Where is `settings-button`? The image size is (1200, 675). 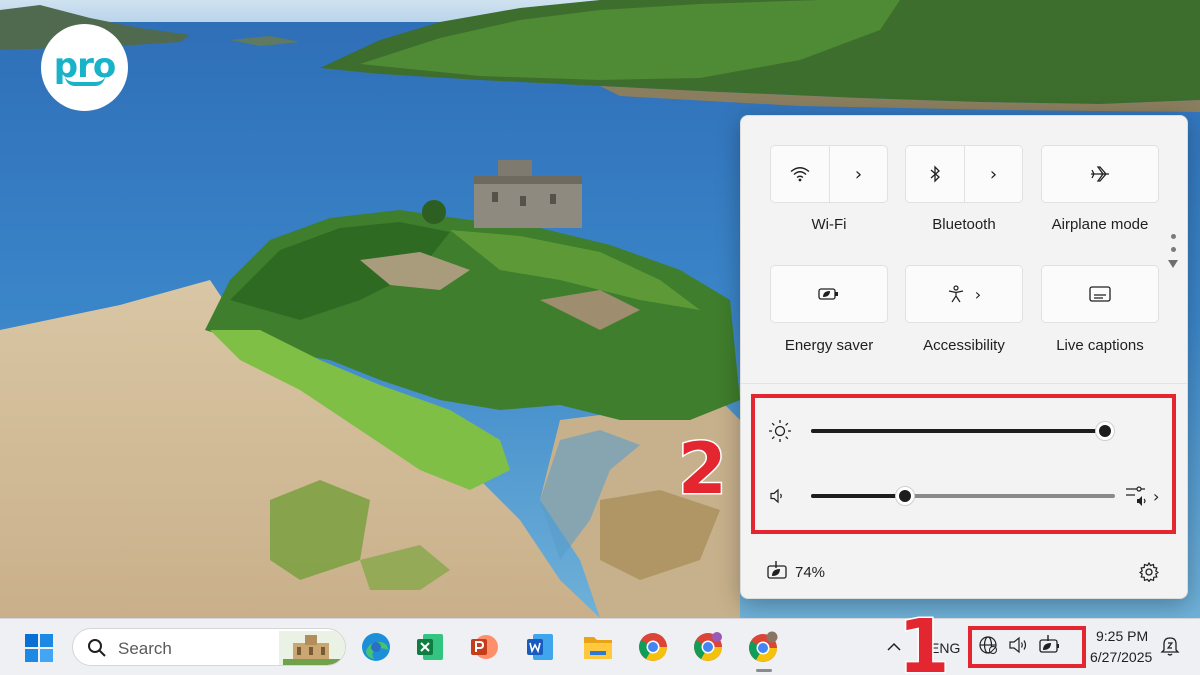
settings-button is located at coordinates (1150, 573).